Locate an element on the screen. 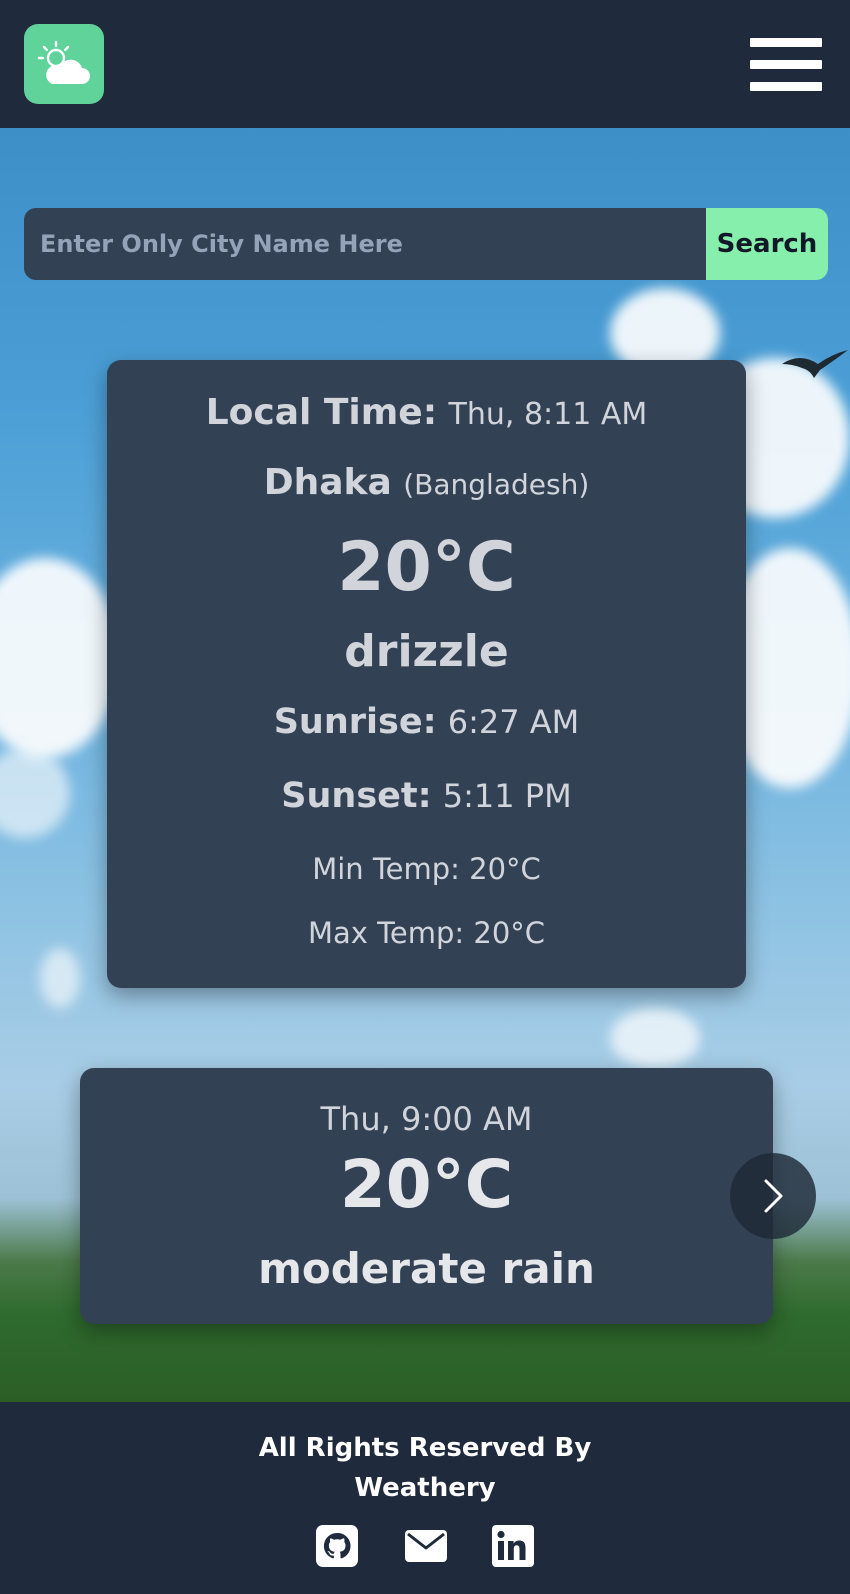 The image size is (850, 1594). min-temperature: Min Temp: 20°C is located at coordinates (426, 869).